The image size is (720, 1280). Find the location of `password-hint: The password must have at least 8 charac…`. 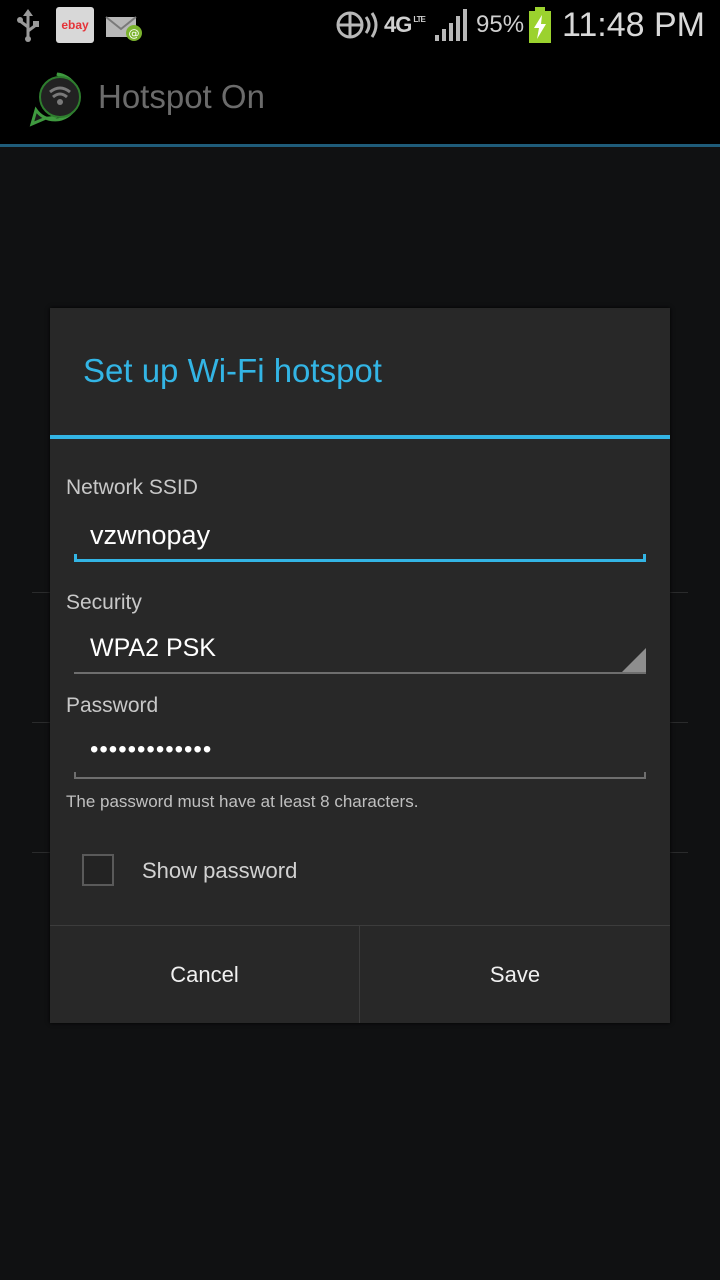

password-hint: The password must have at least 8 charac… is located at coordinates (242, 801).